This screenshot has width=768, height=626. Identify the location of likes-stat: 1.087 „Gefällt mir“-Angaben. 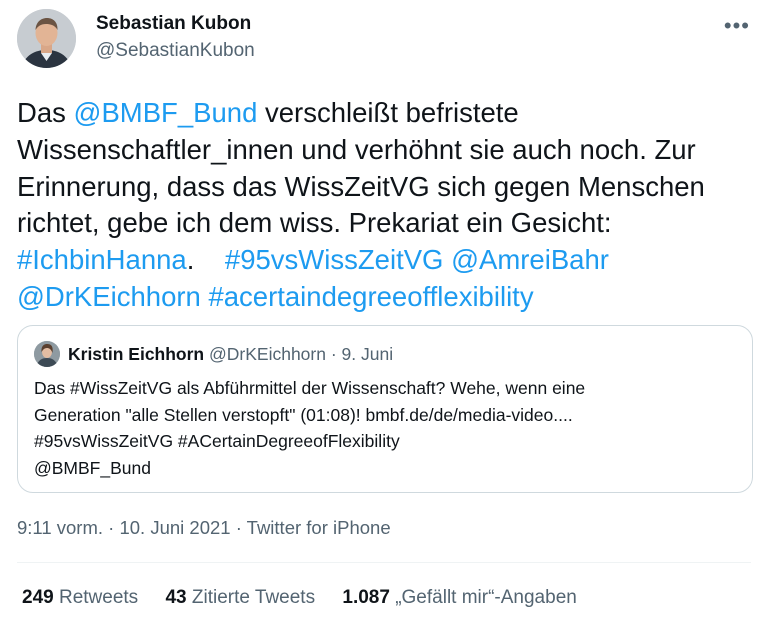
(459, 597).